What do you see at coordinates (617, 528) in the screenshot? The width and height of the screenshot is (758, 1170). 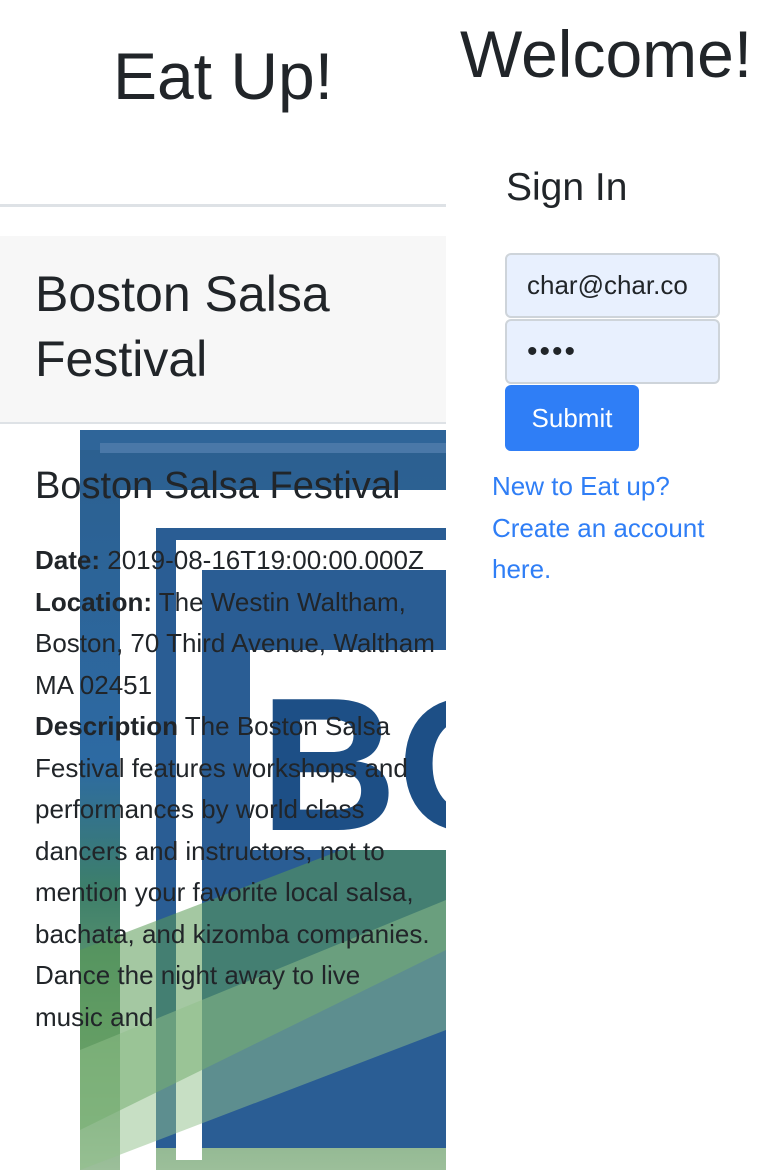 I see `create-account-link: New to Eat up? Create an account here.` at bounding box center [617, 528].